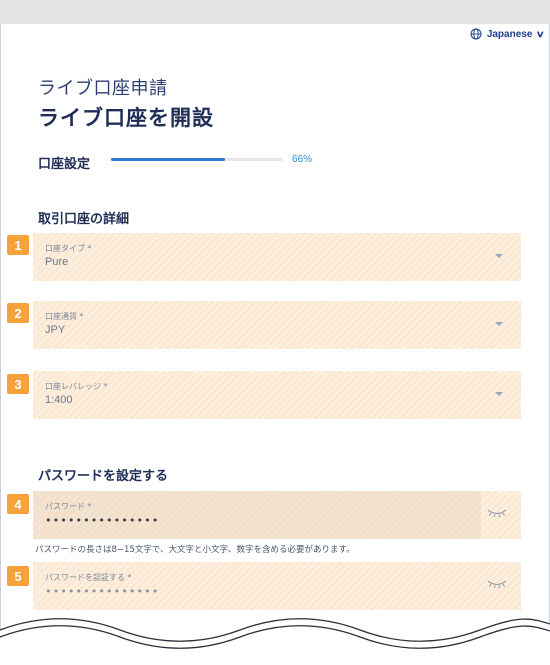  I want to click on language-selector: Japanese ∨, so click(508, 34).